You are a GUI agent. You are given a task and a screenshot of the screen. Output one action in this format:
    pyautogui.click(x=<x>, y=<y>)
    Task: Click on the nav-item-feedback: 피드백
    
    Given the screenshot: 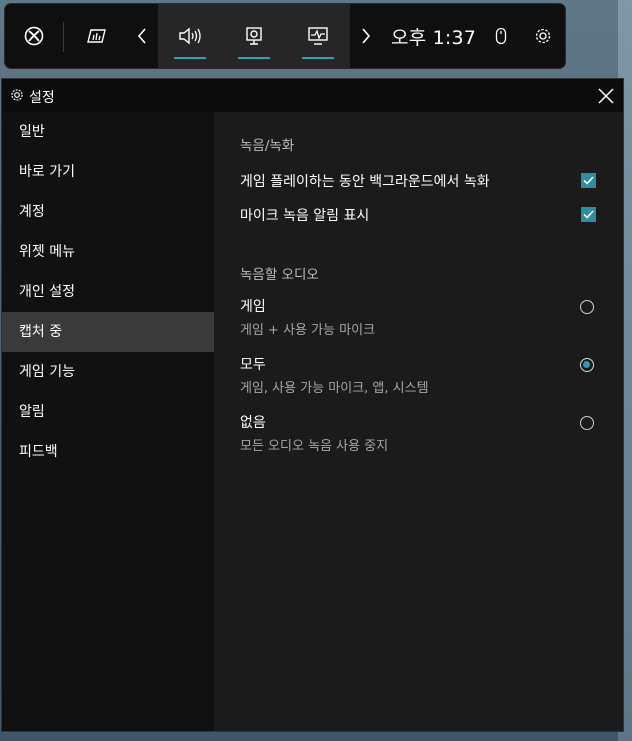 What is the action you would take?
    pyautogui.click(x=108, y=452)
    